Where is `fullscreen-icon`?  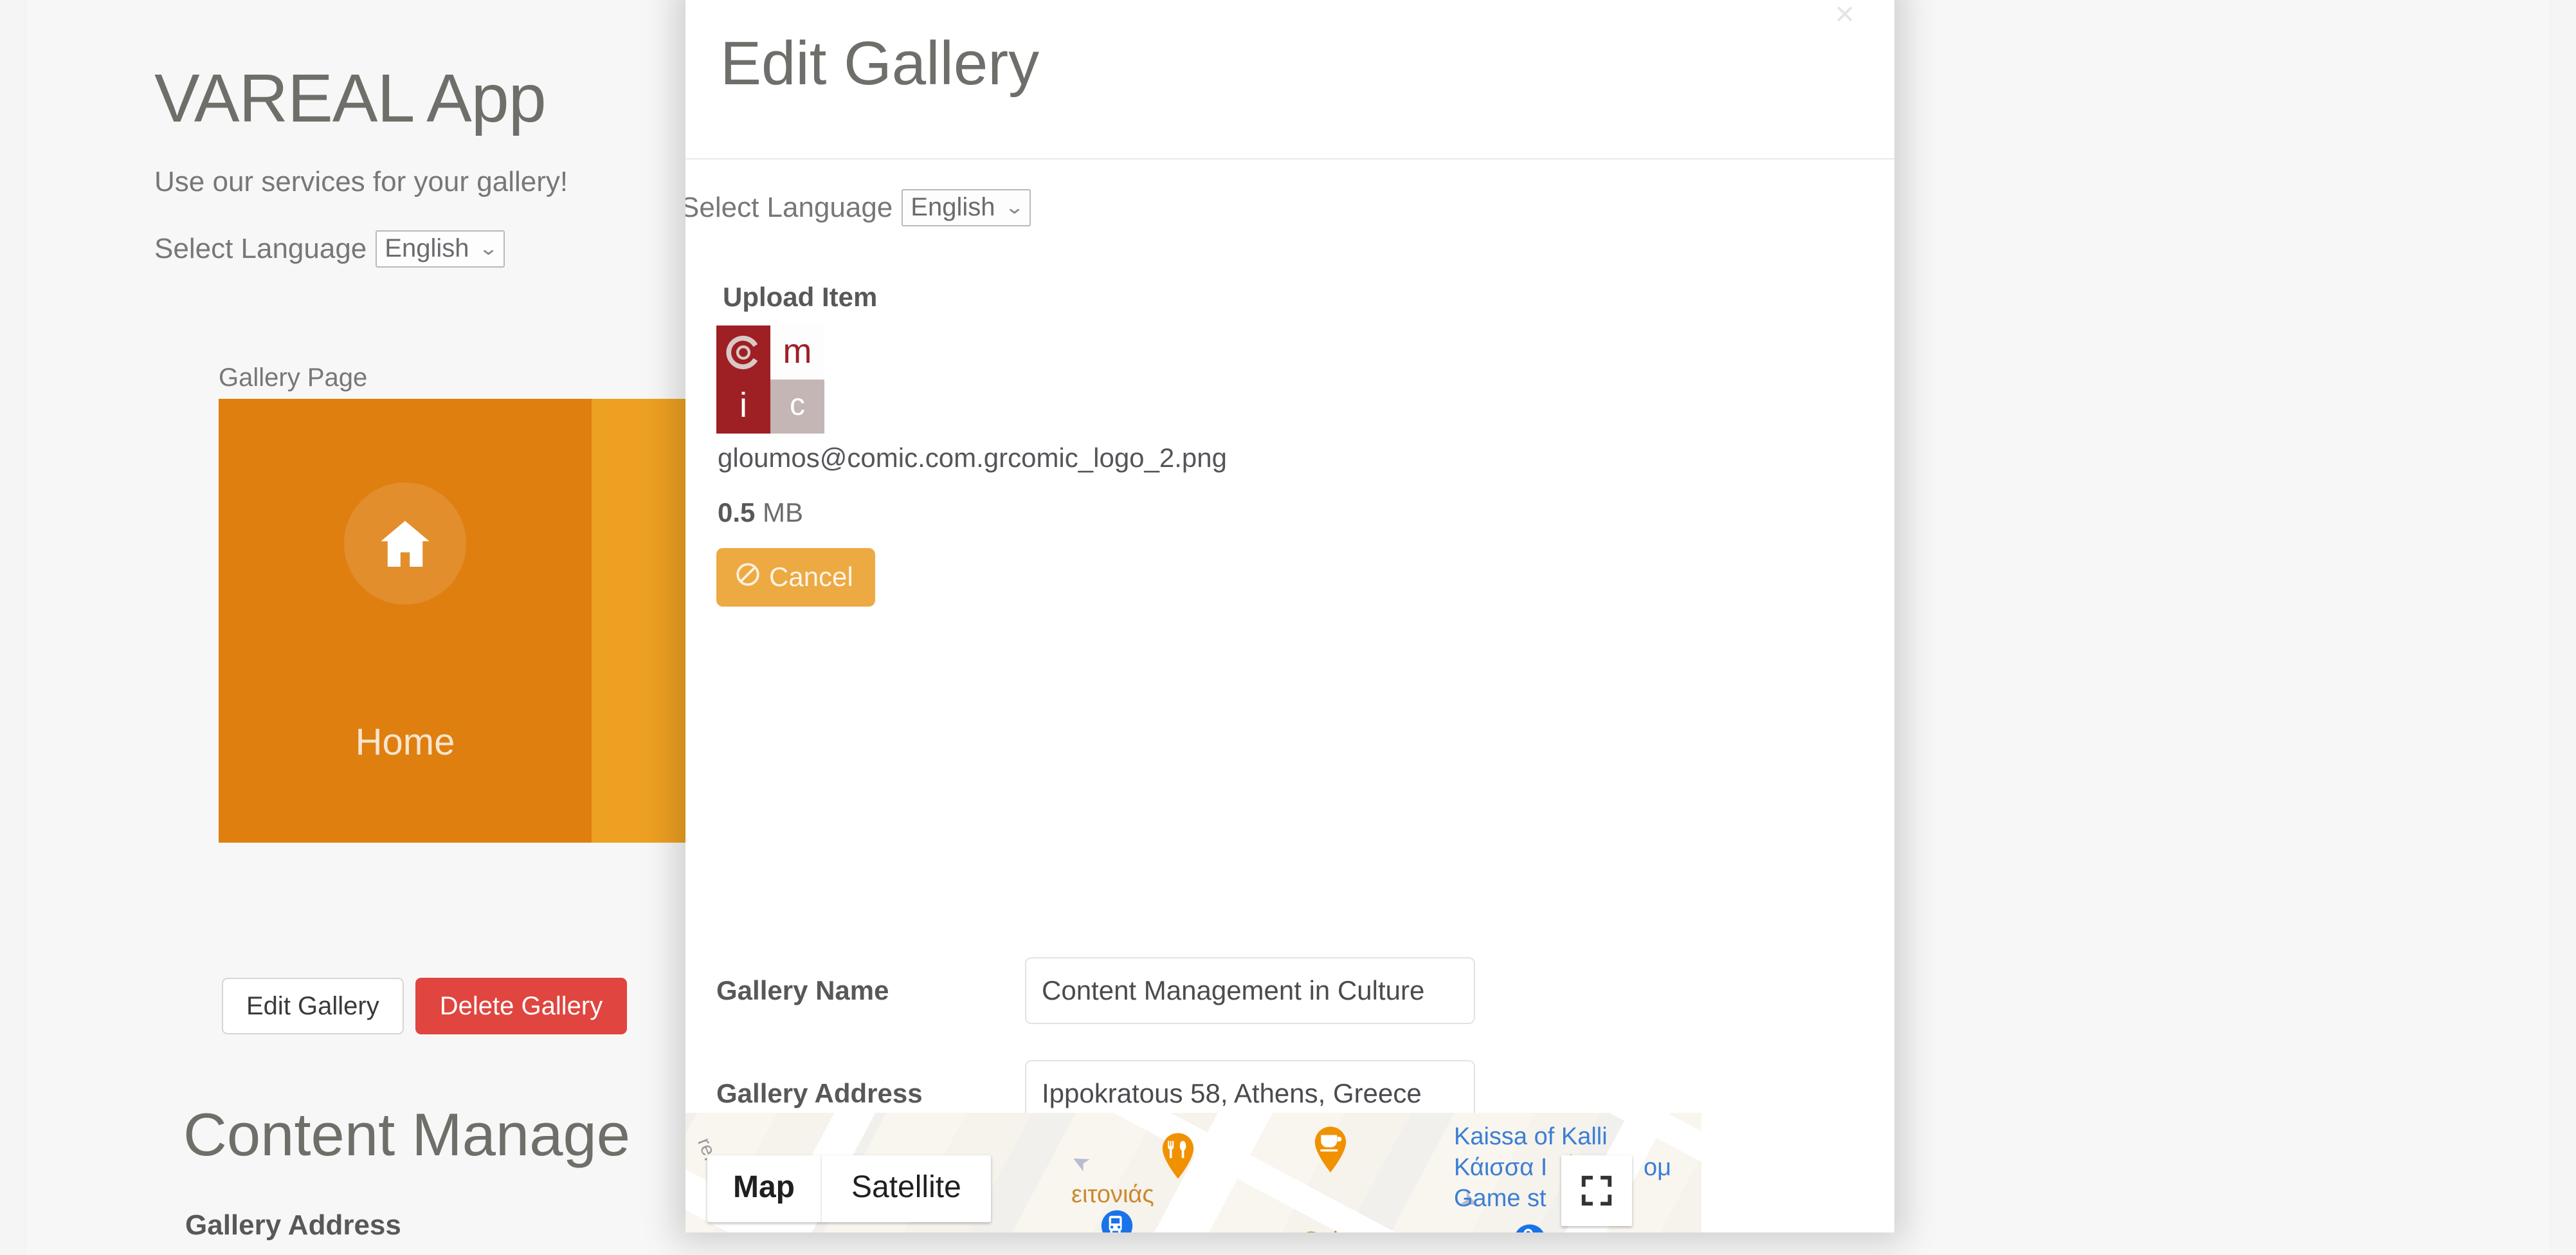
fullscreen-icon is located at coordinates (1596, 1190).